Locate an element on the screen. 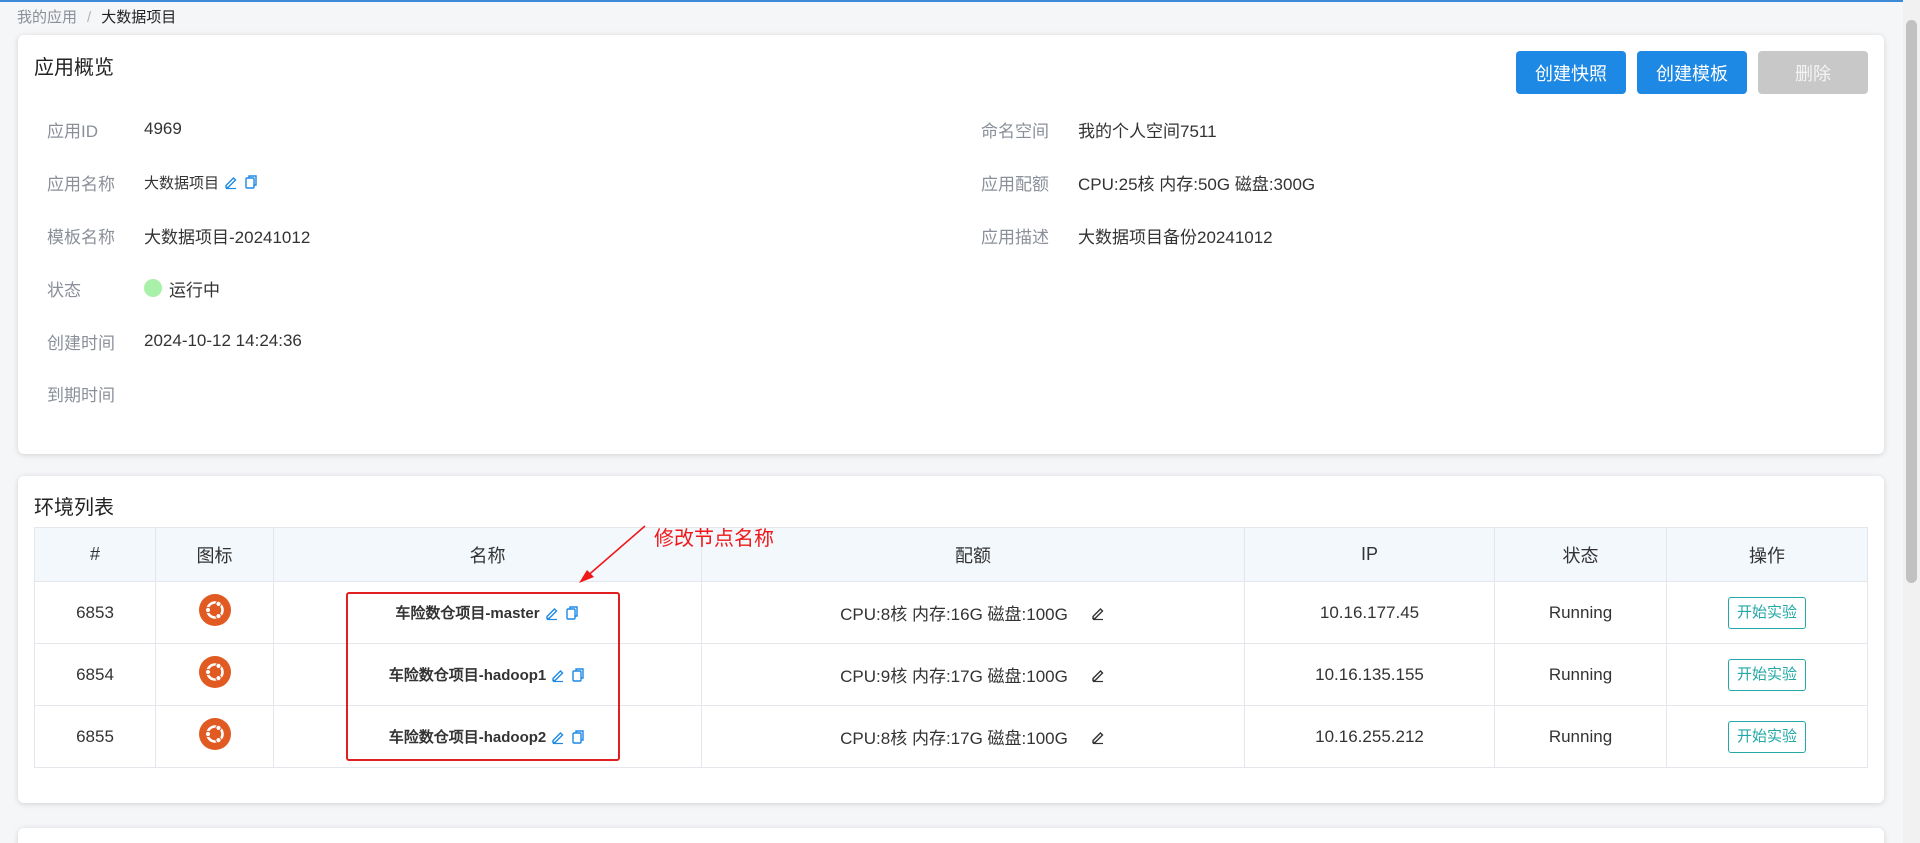 The height and width of the screenshot is (843, 1920). breadcrumb: 我的应用 / 大数据项目 is located at coordinates (96, 18).